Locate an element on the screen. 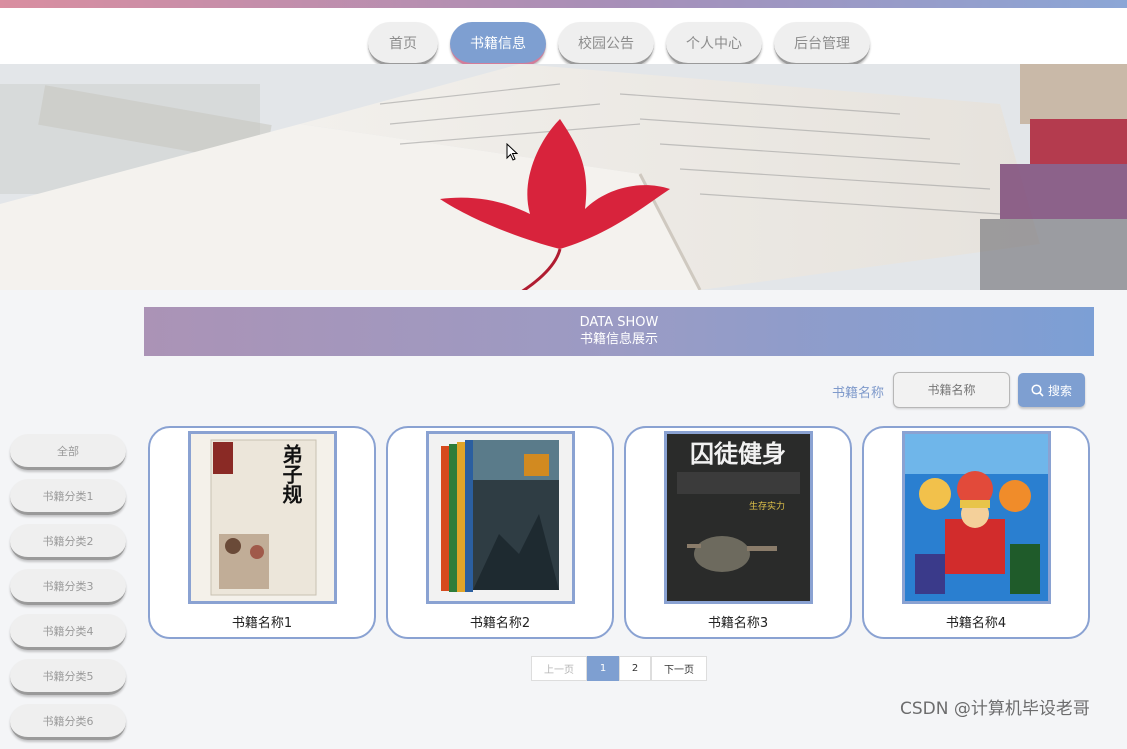 Image resolution: width=1127 pixels, height=749 pixels. book-name: 书籍名称3 is located at coordinates (738, 623).